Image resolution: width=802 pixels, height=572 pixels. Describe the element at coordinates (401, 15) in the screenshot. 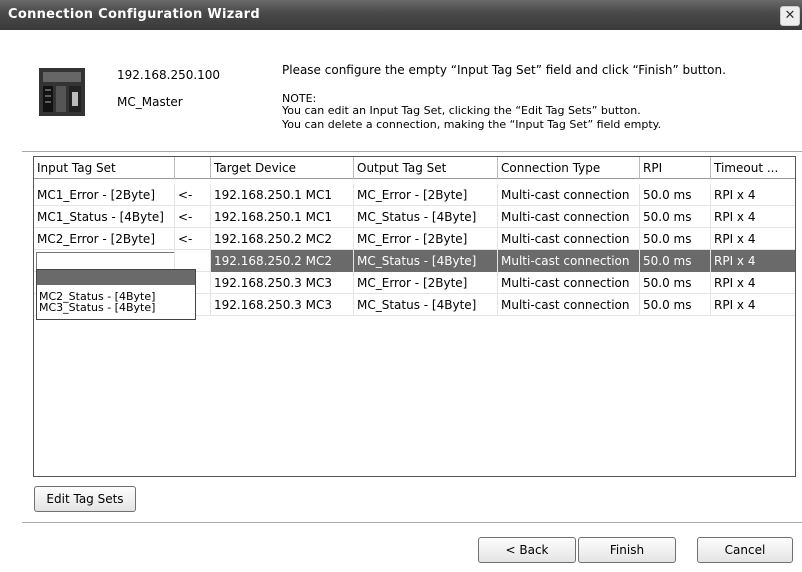

I see `title-bar: Connection Configuration Wizard ✕` at that location.